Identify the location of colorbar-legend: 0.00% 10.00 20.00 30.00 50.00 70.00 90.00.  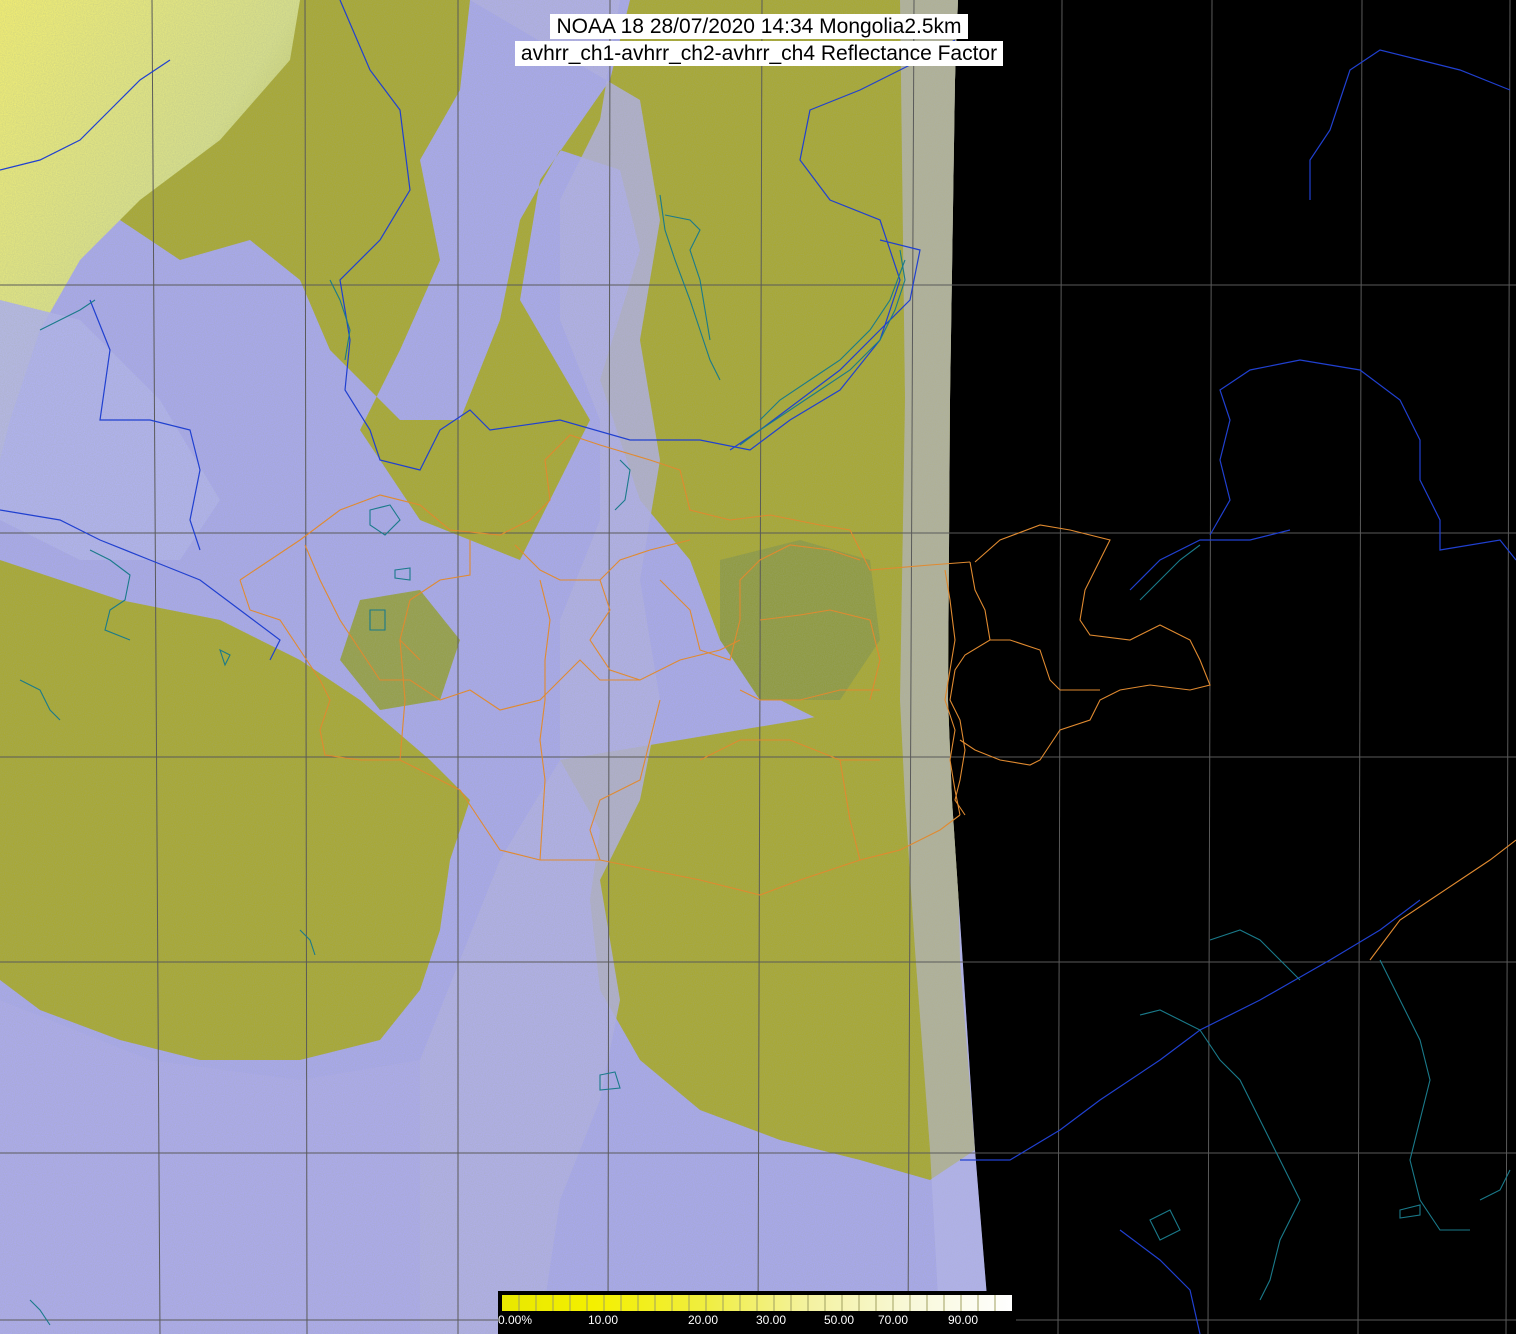
(757, 1312).